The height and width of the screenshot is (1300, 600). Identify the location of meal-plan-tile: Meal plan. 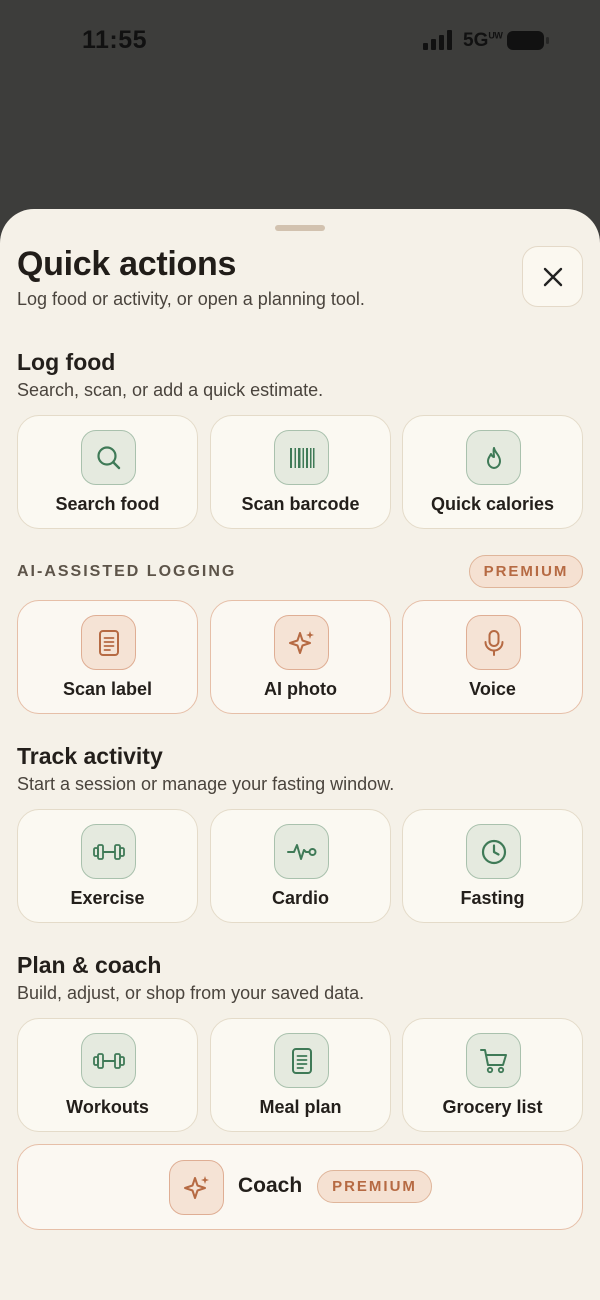
(300, 1075).